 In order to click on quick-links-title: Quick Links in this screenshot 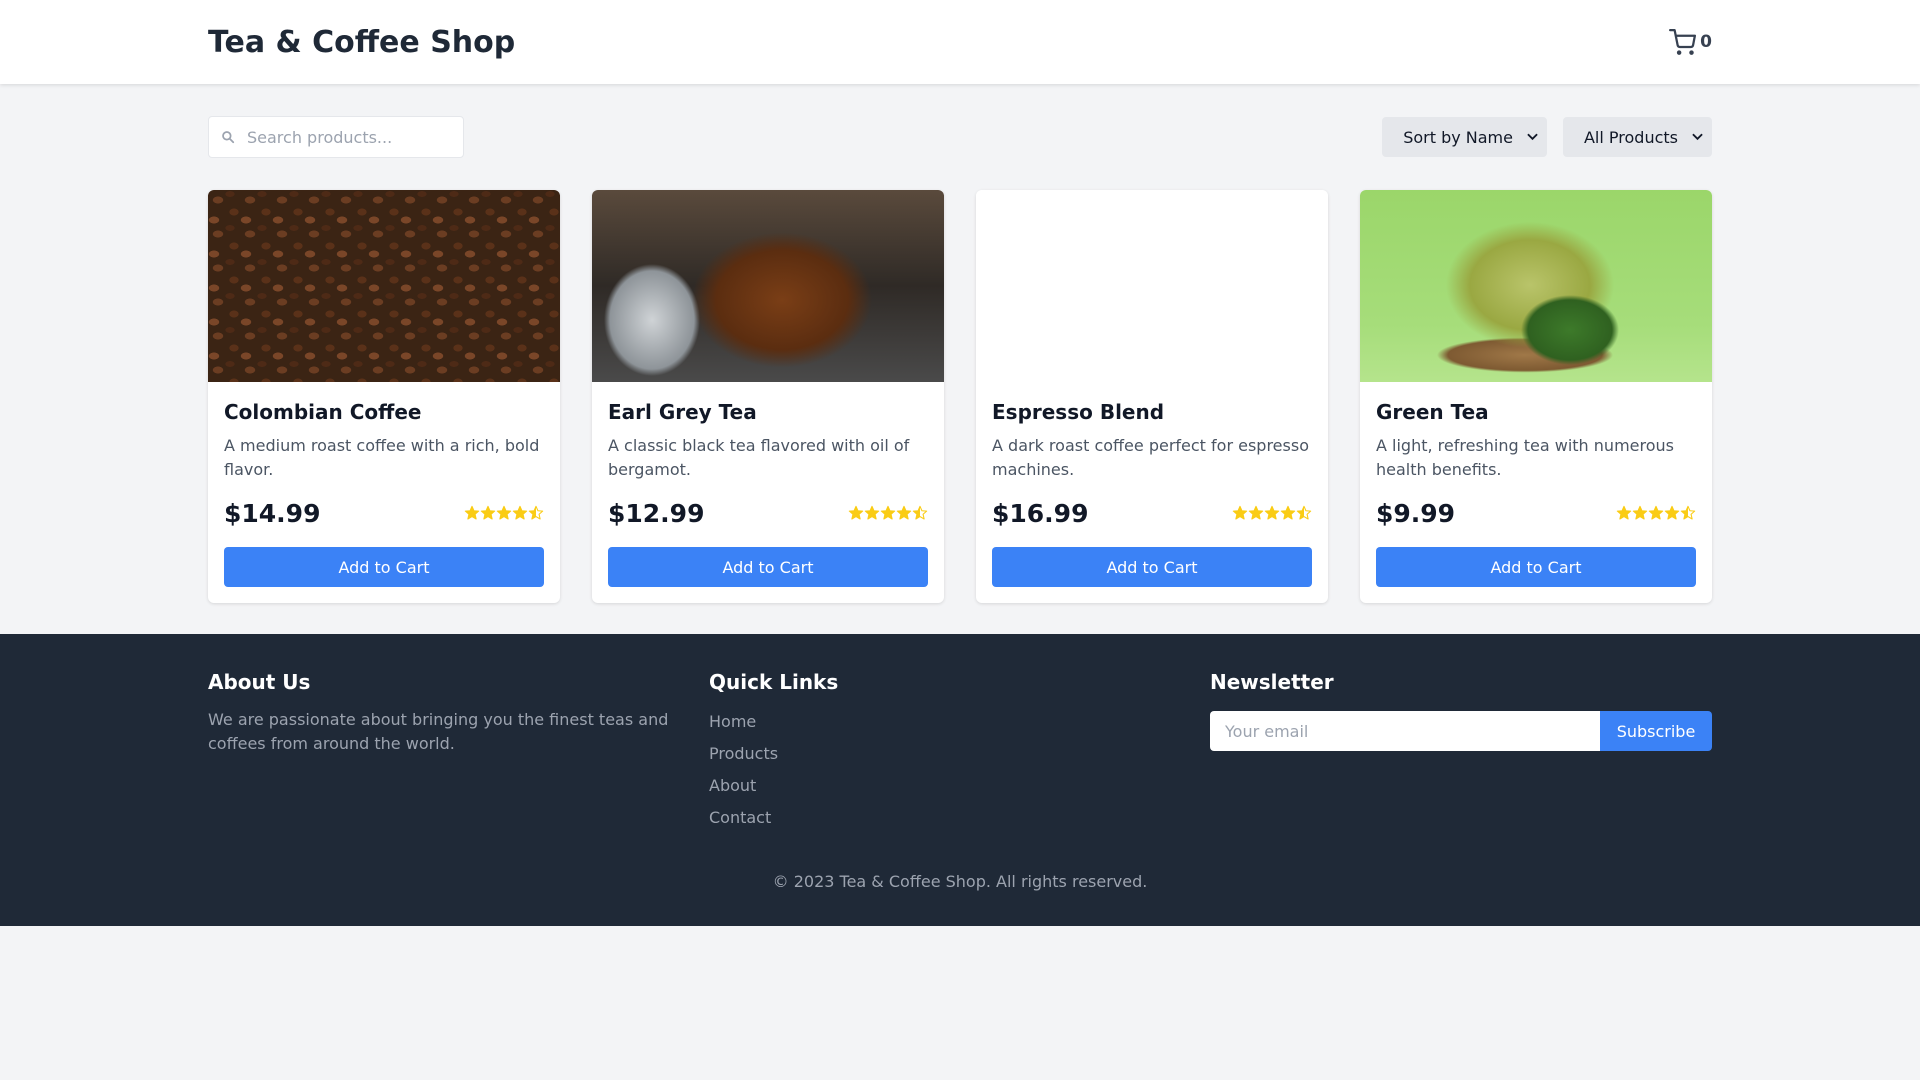, I will do `click(774, 682)`.